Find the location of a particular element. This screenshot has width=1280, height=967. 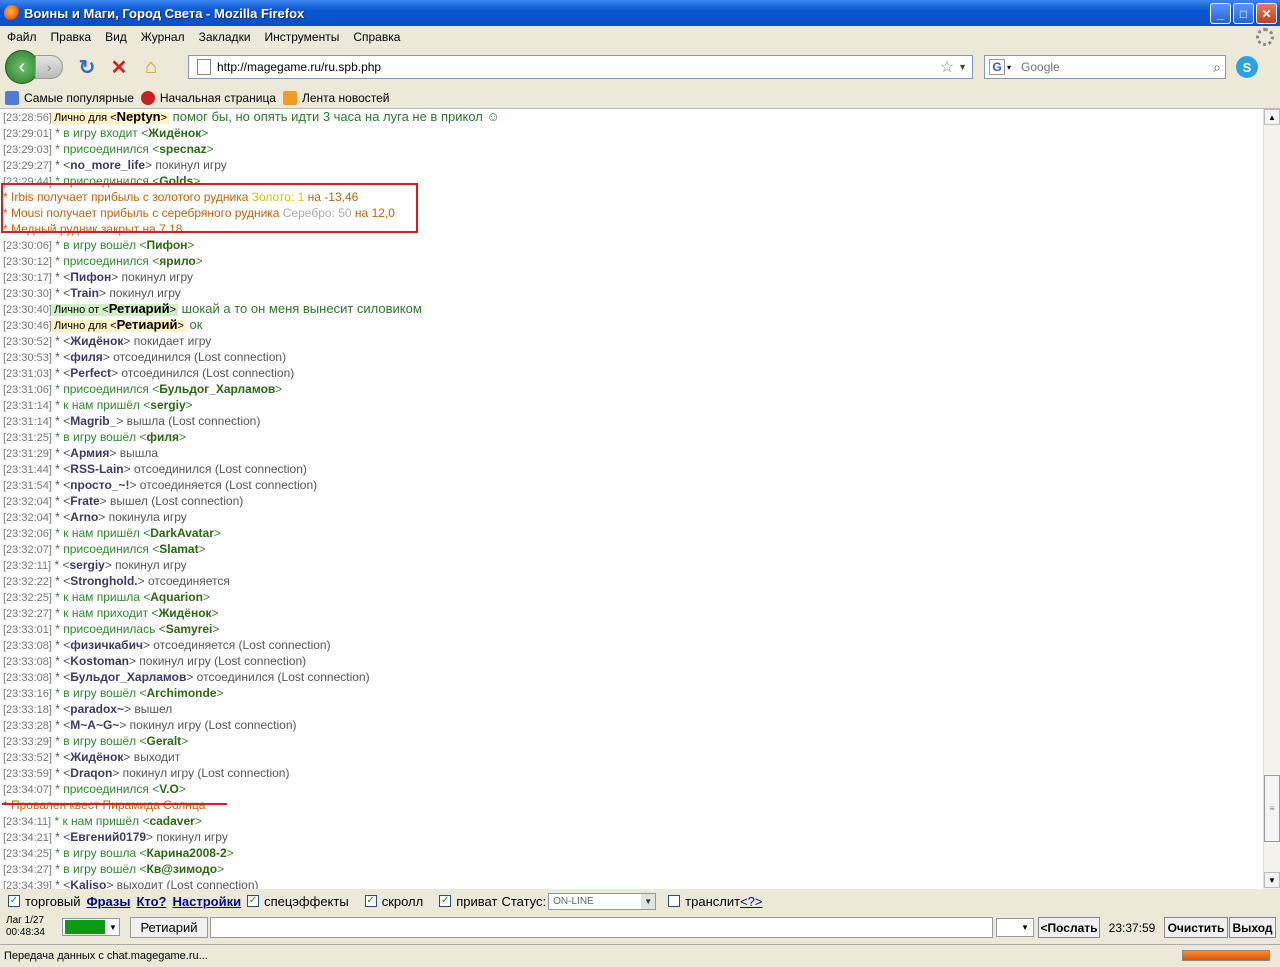

effects-checkbox: ✓ is located at coordinates (253, 901).